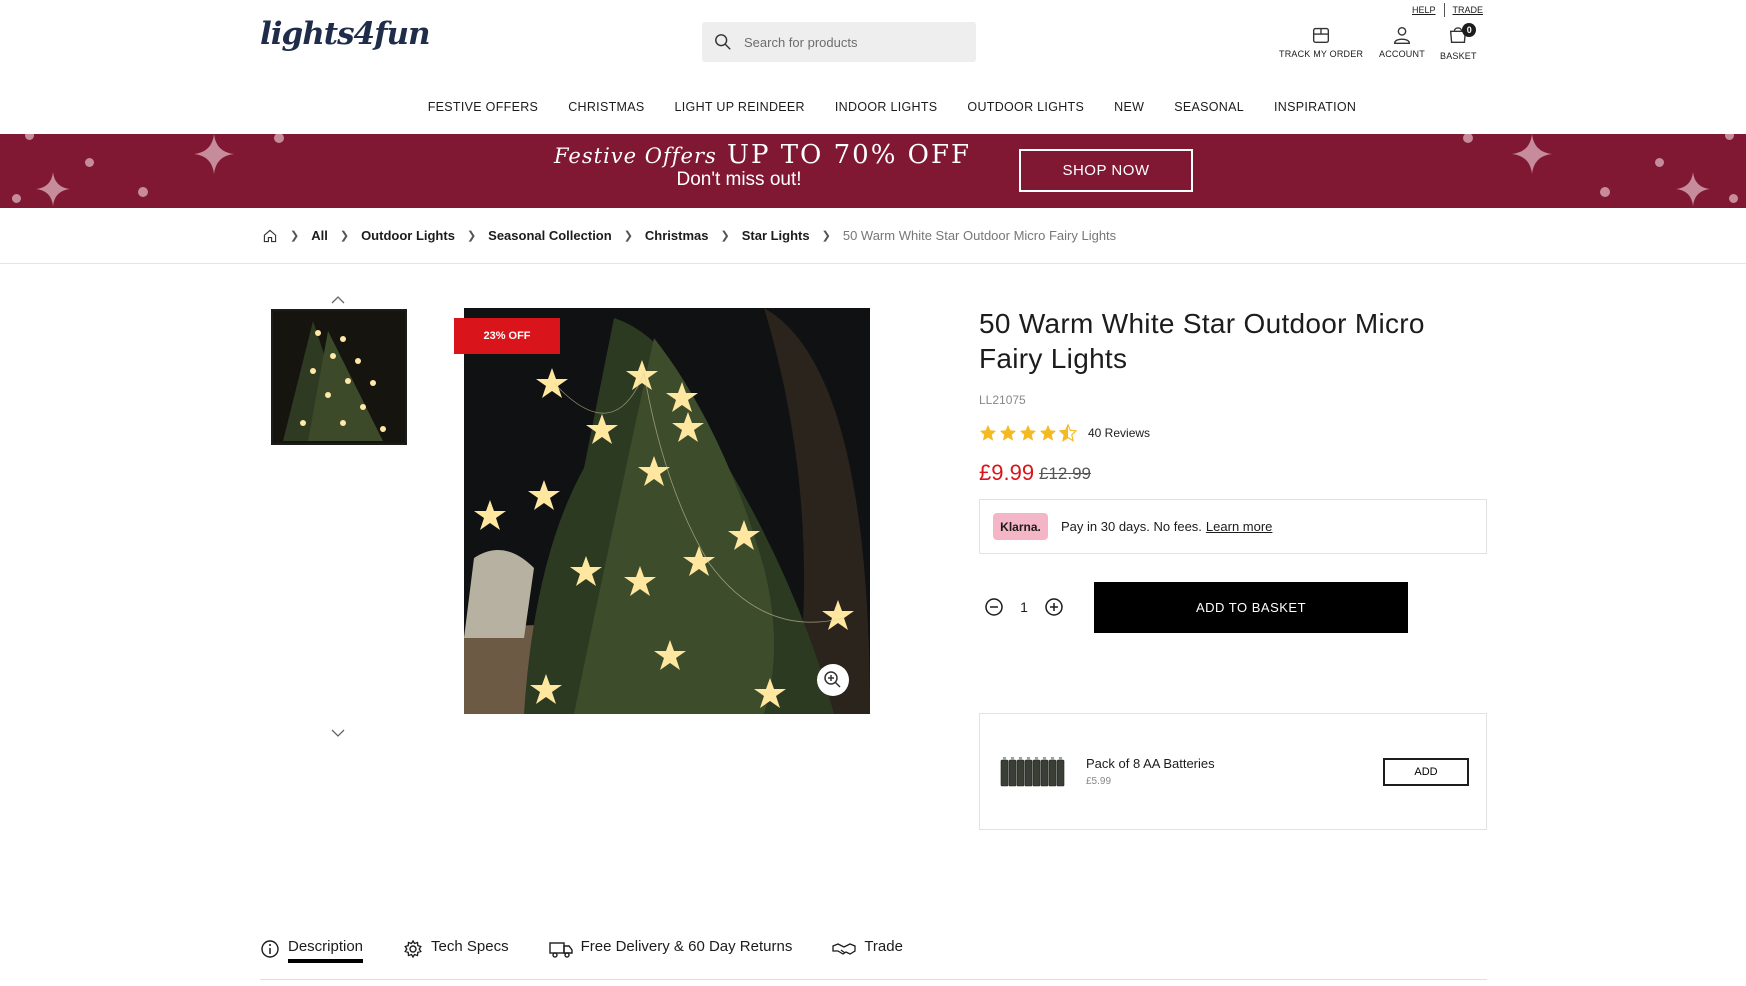 The height and width of the screenshot is (986, 1746). What do you see at coordinates (849, 155) in the screenshot?
I see `banner-headline: UP TO 70% OFF` at bounding box center [849, 155].